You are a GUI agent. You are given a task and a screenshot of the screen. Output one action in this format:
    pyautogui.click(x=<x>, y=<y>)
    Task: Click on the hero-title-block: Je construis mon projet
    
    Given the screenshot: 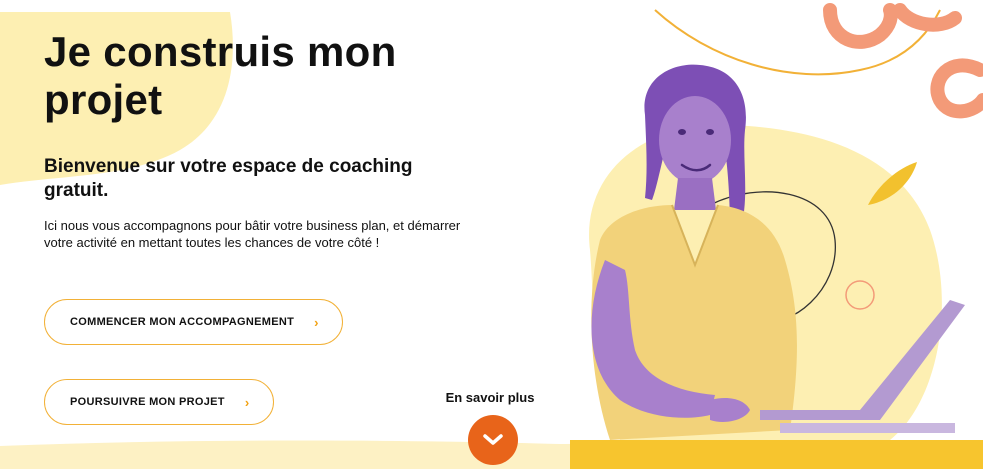 What is the action you would take?
    pyautogui.click(x=259, y=76)
    